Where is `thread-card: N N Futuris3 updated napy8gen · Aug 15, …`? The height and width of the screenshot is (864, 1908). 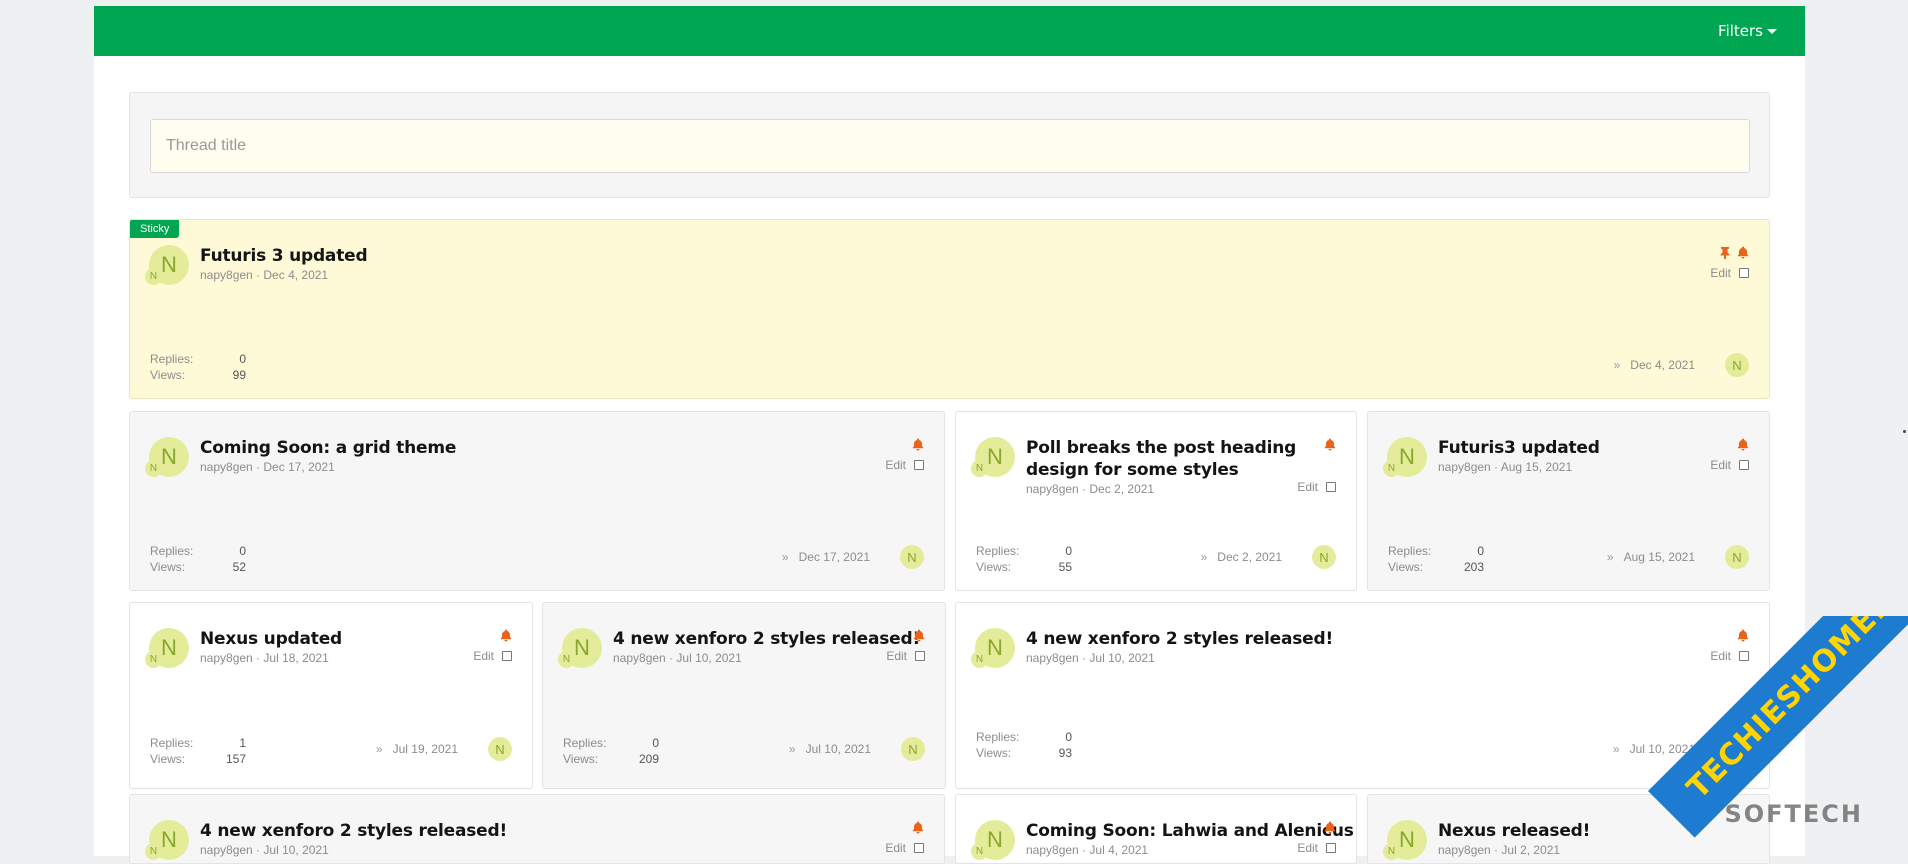
thread-card: N N Futuris3 updated napy8gen · Aug 15, … is located at coordinates (1568, 501).